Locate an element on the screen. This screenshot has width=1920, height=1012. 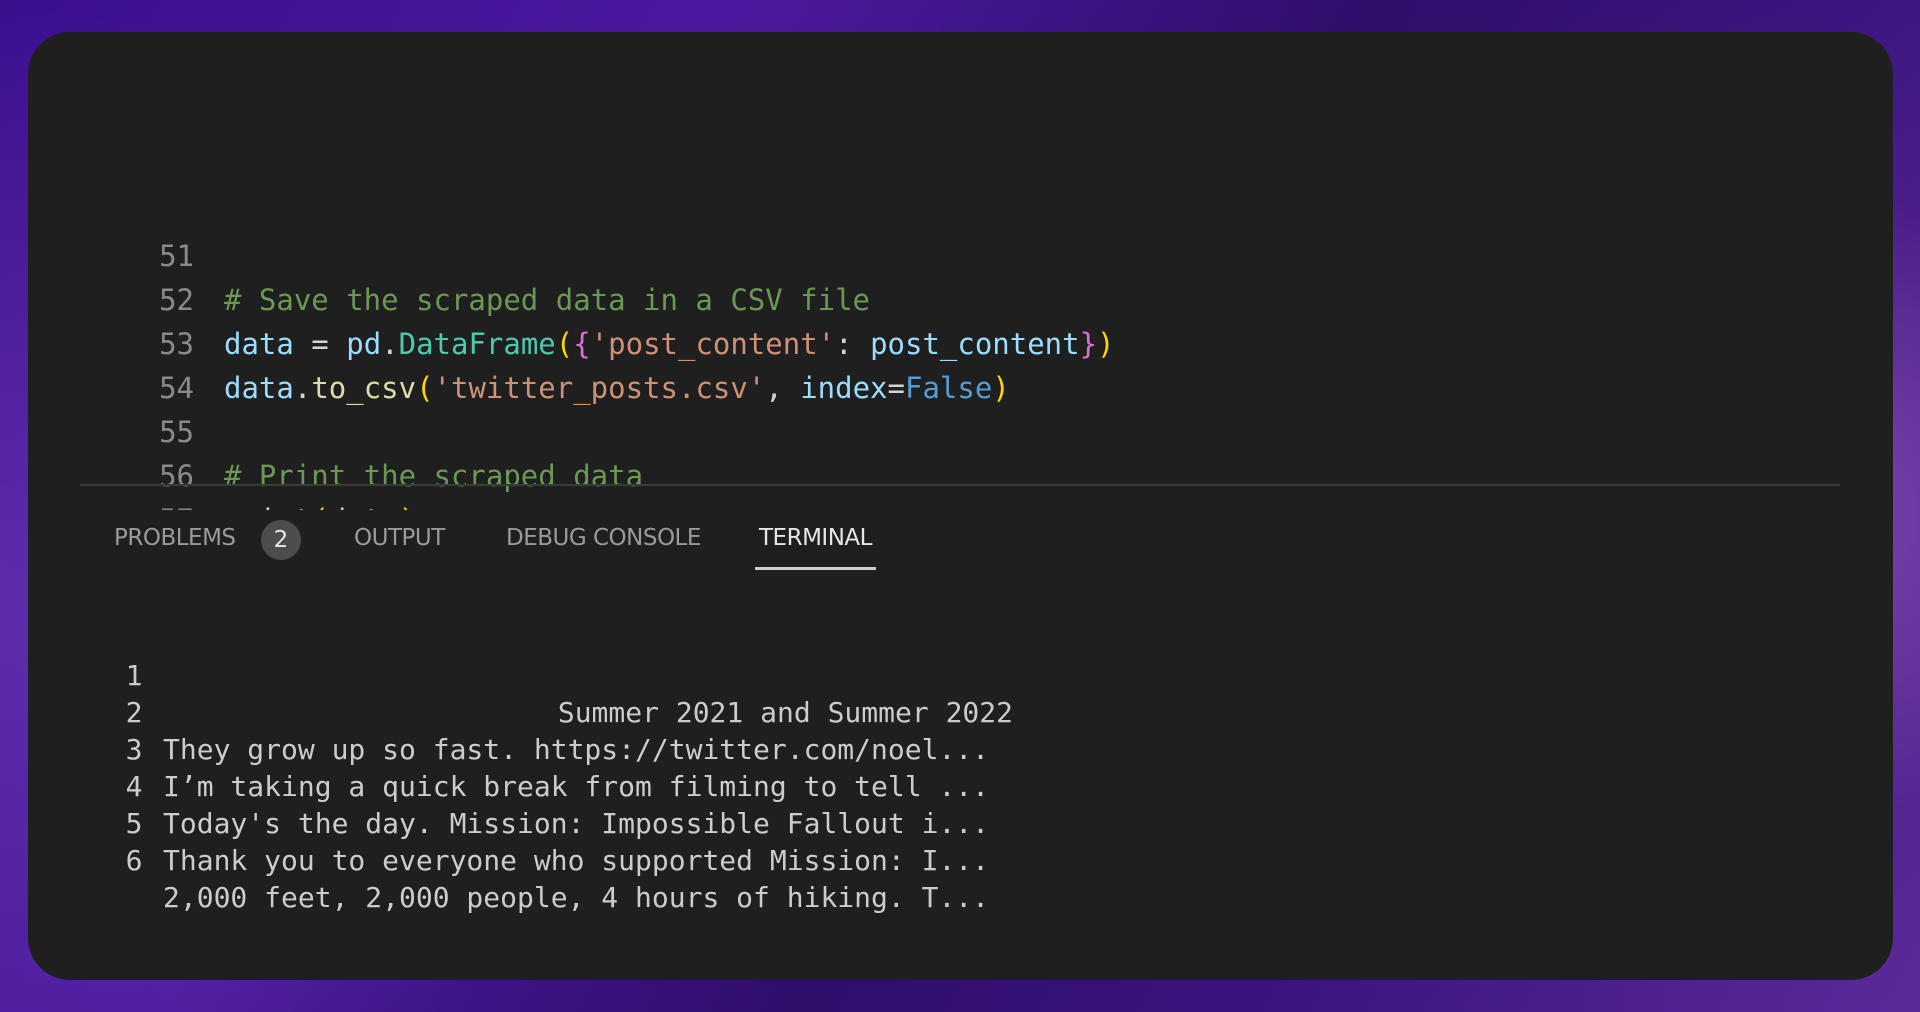
code-token: data is located at coordinates (364, 506).